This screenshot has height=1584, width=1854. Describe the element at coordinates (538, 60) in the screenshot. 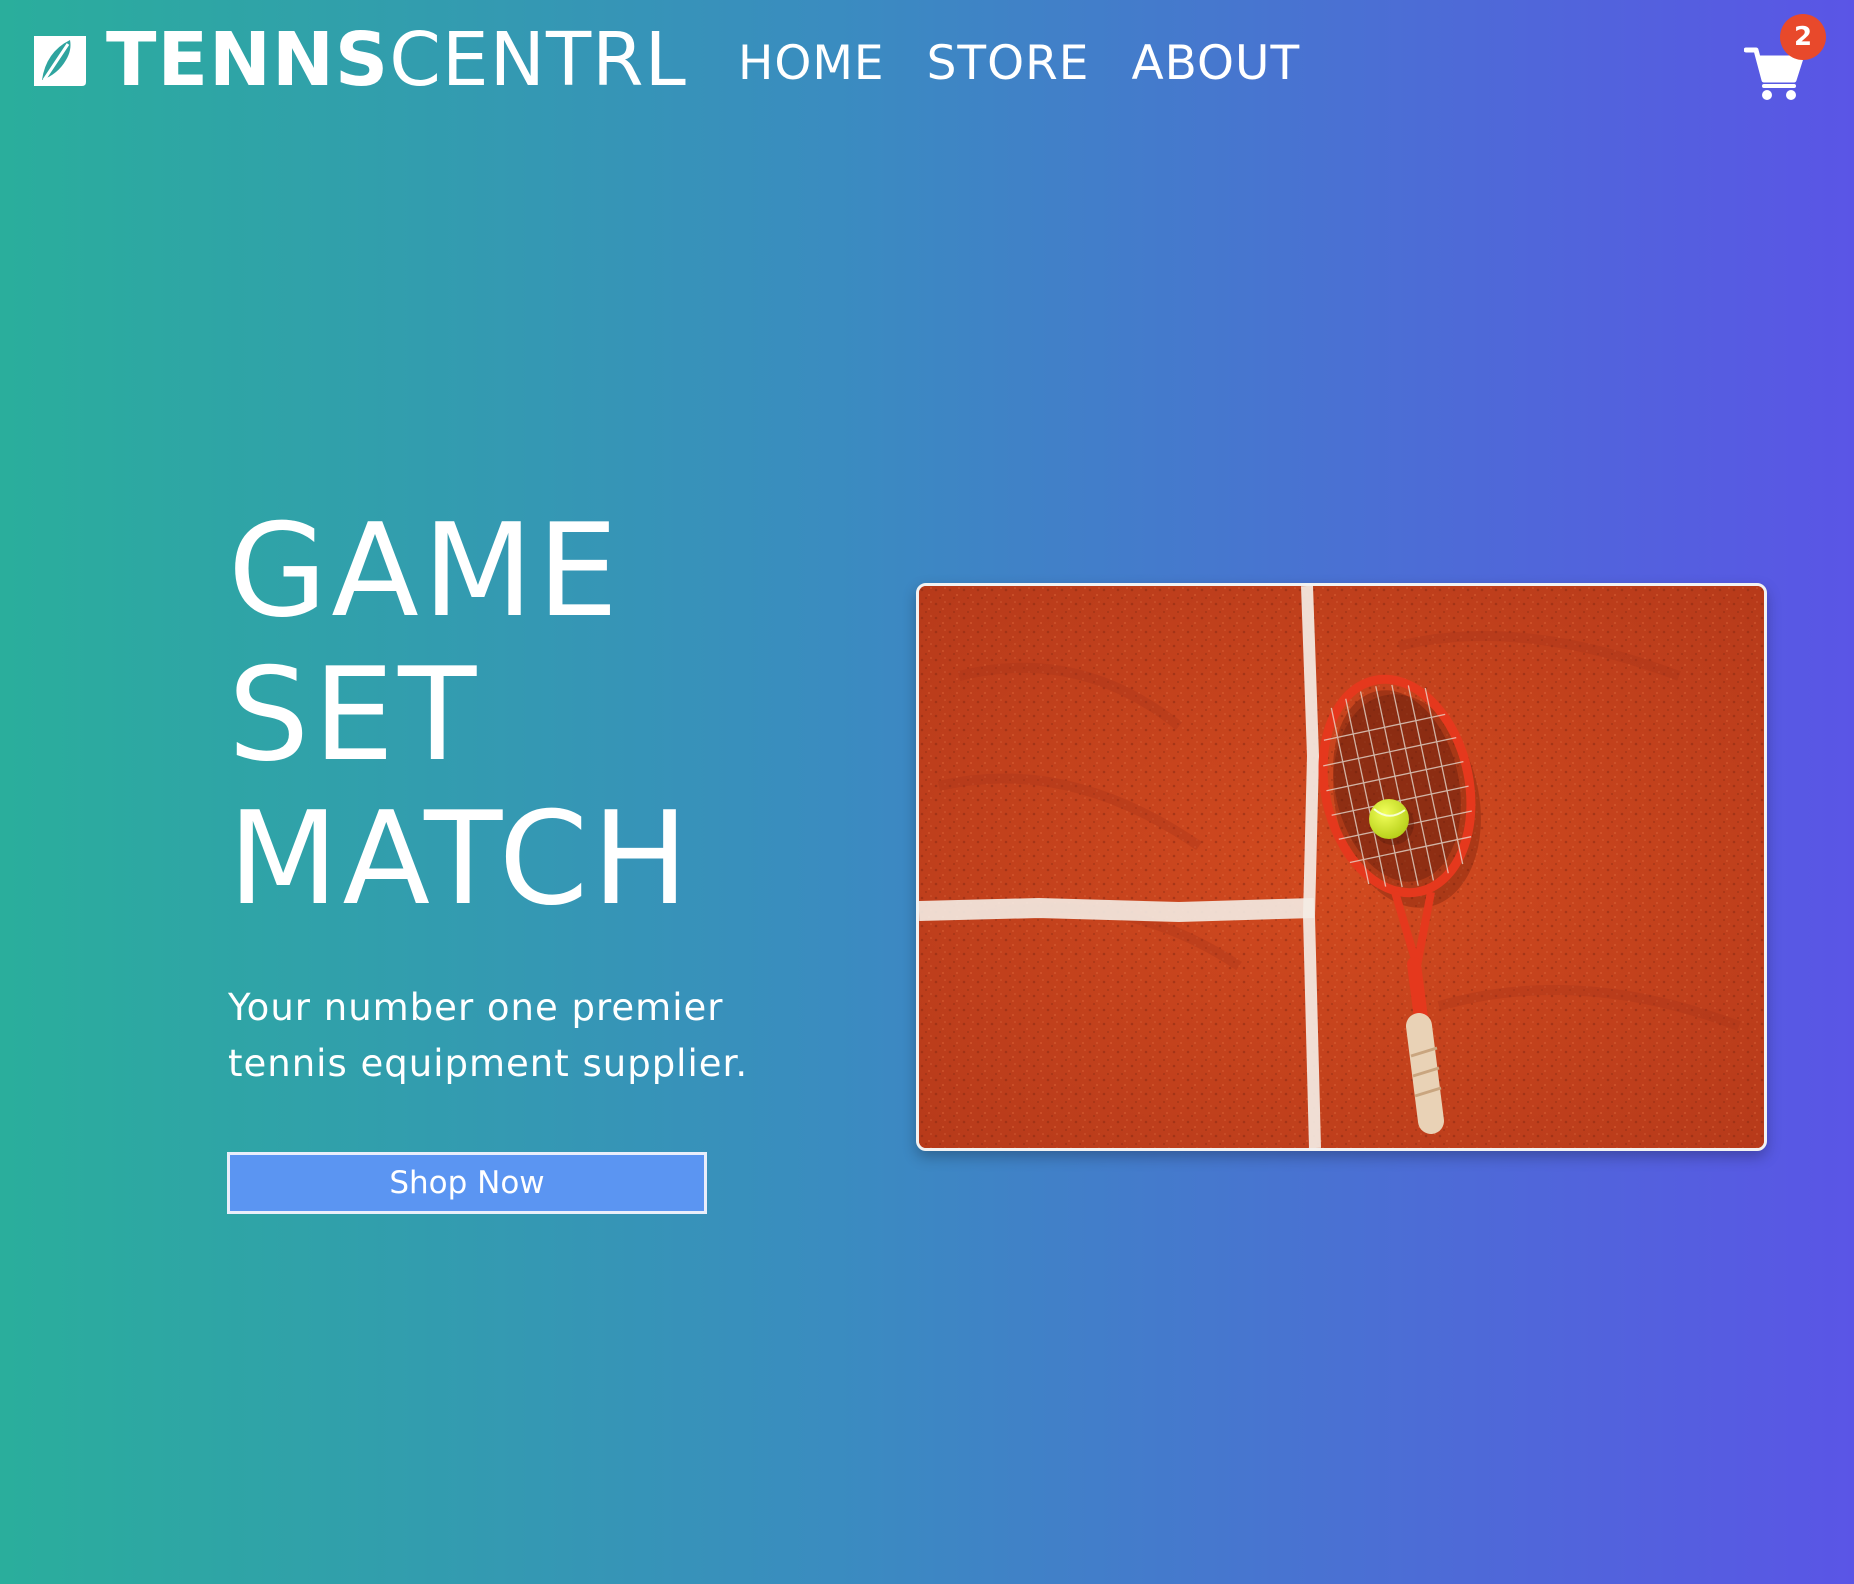

I see `brand-name-light: CENTRL` at that location.